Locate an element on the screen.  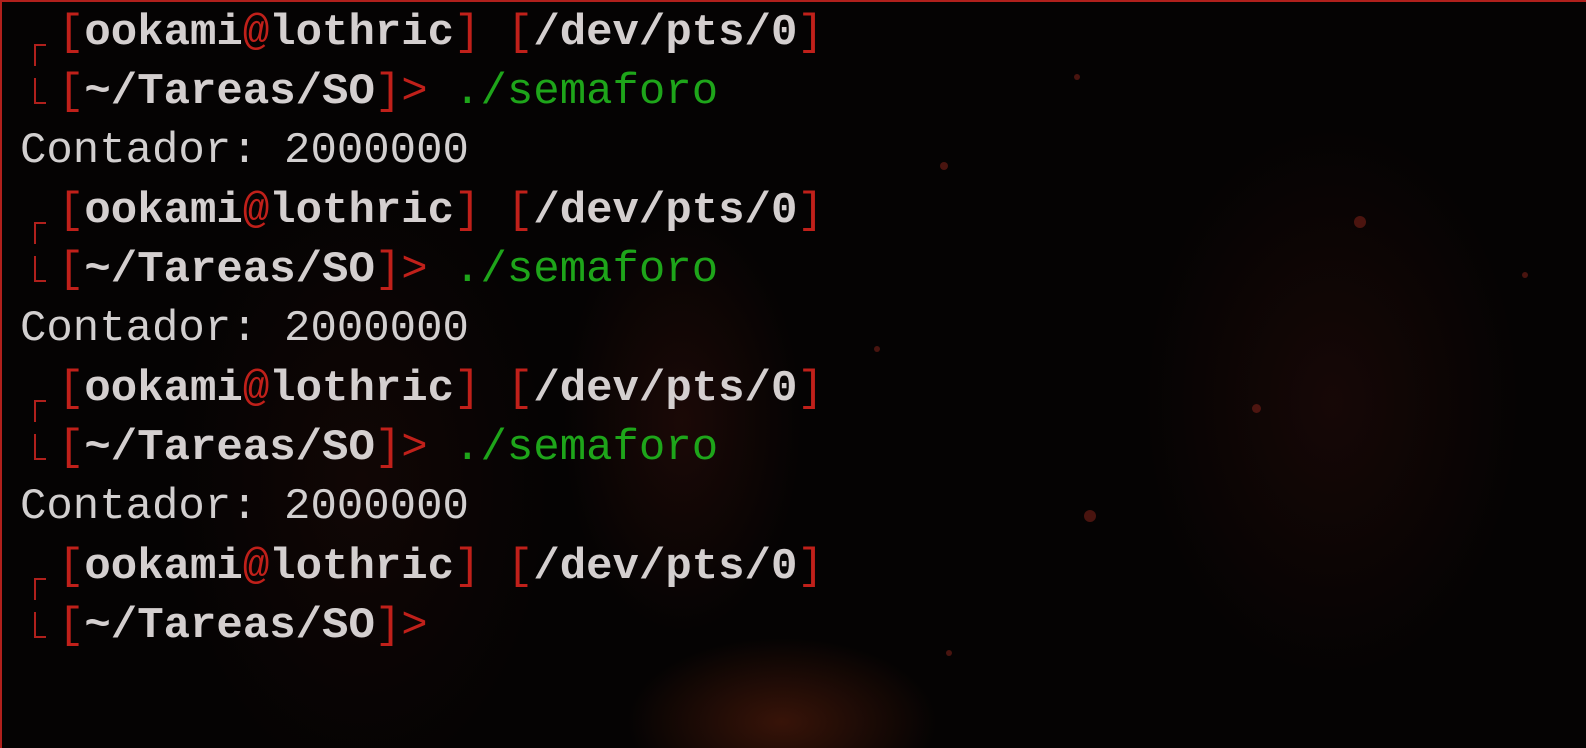
active-prompt-line: [~/Tareas/SO]> is located at coordinates (256, 626).